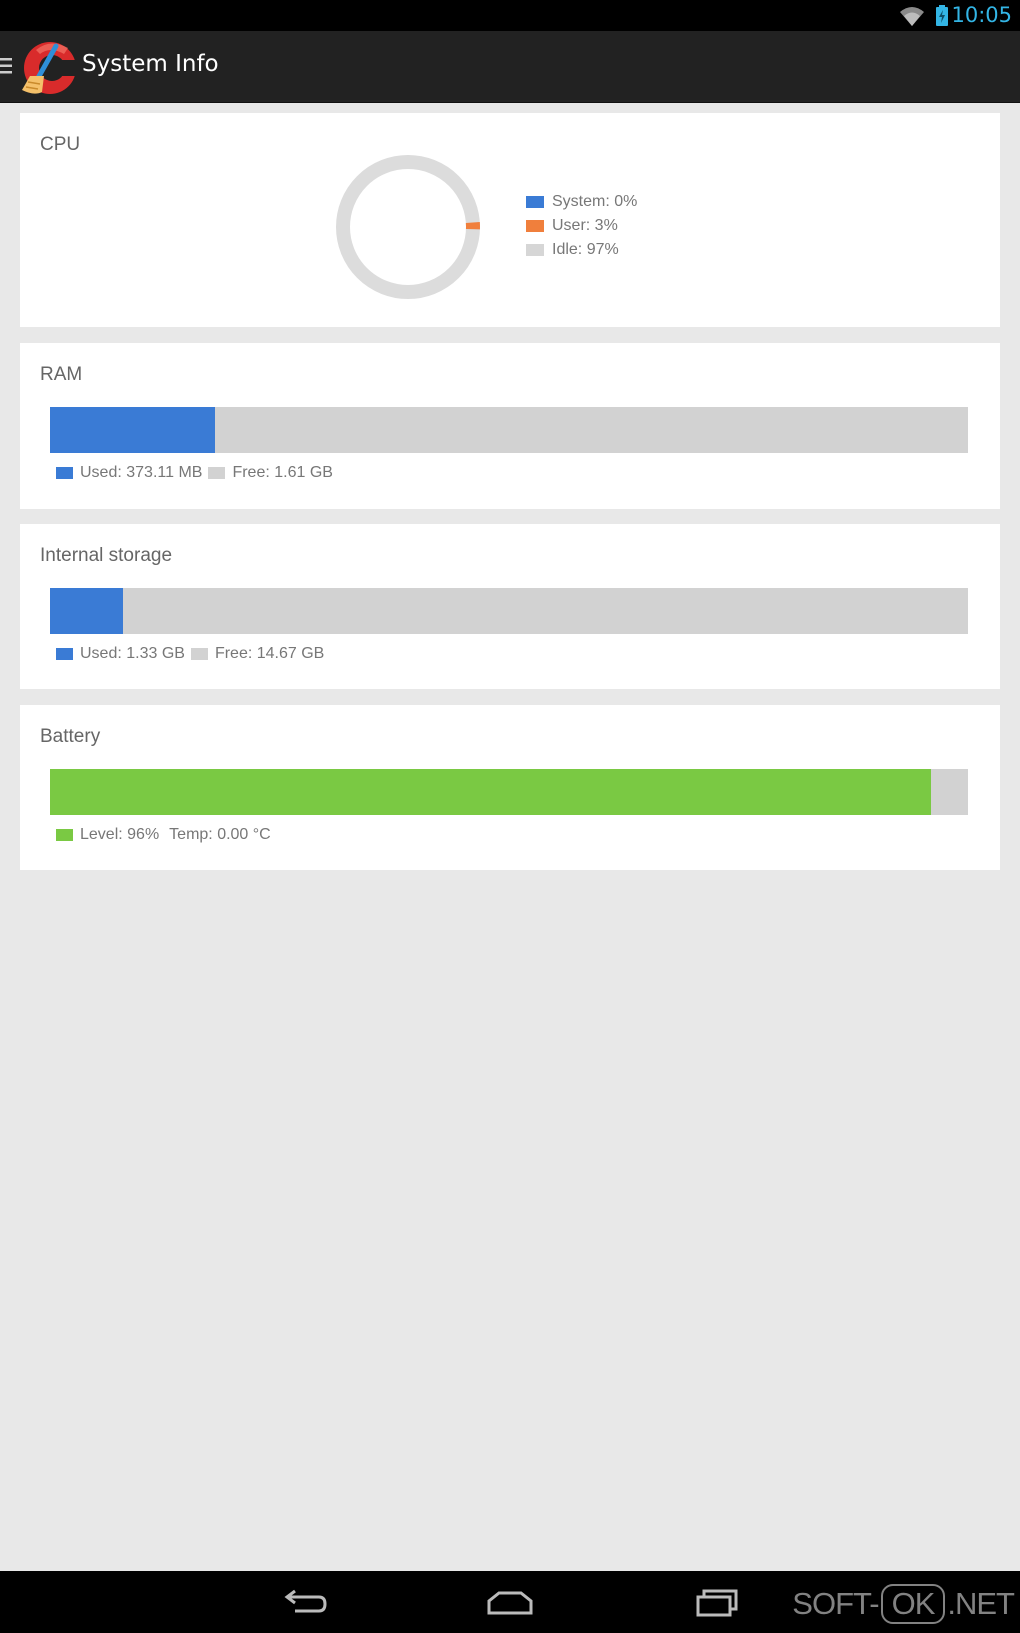 Image resolution: width=1020 pixels, height=1633 pixels. What do you see at coordinates (163, 835) in the screenshot?
I see `battery-legend: Level: 96% Temp: 0.00 °C` at bounding box center [163, 835].